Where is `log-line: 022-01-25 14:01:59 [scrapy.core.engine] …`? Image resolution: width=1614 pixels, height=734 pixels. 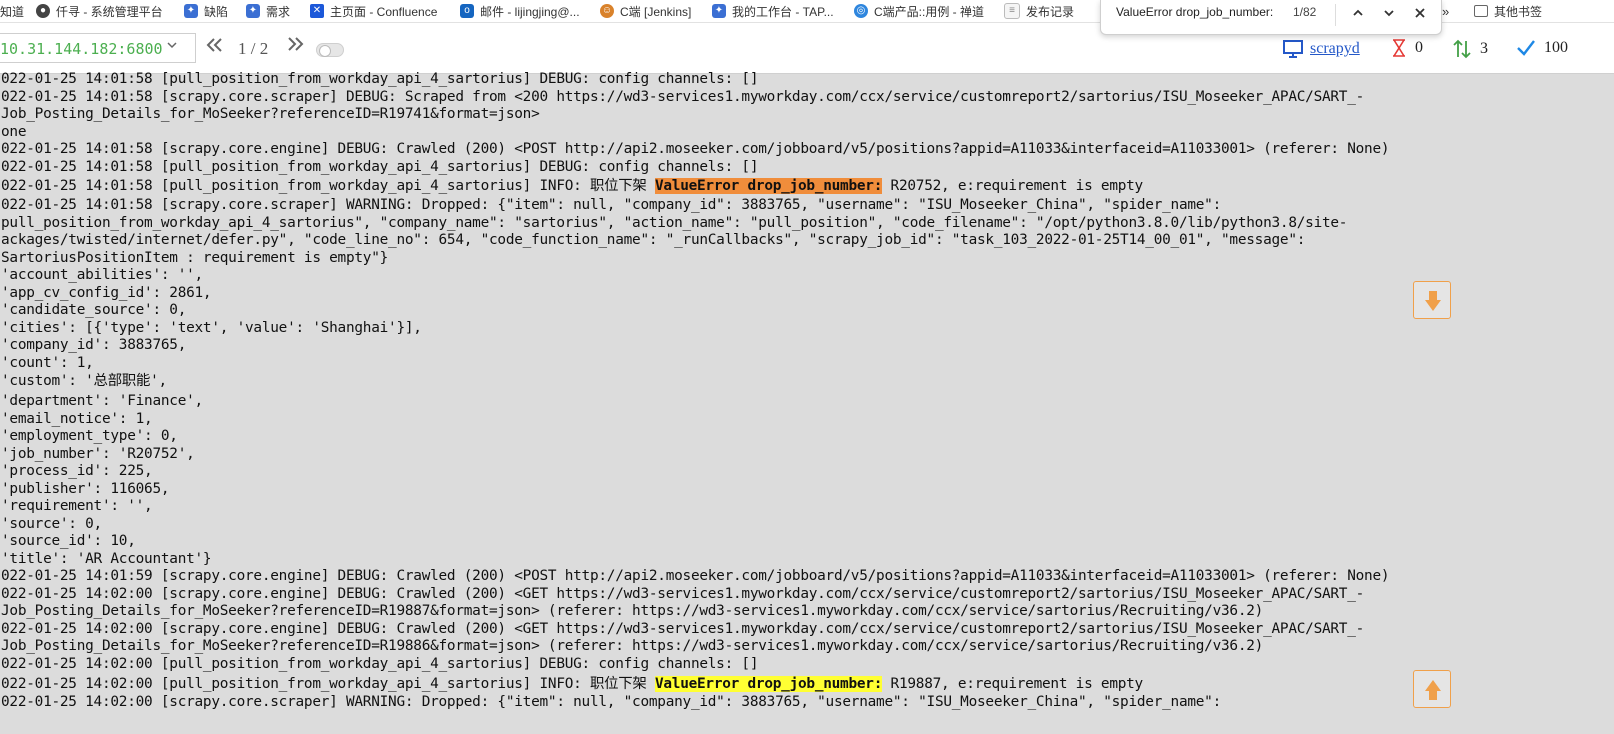 log-line: 022-01-25 14:01:59 [scrapy.core.engine] … is located at coordinates (695, 576).